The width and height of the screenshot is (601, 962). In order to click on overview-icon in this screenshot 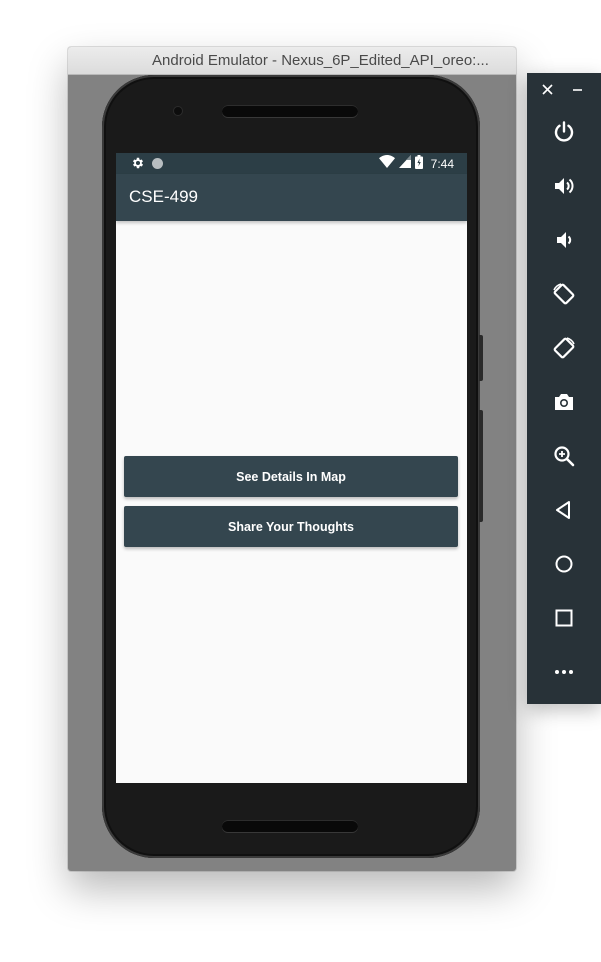, I will do `click(564, 618)`.